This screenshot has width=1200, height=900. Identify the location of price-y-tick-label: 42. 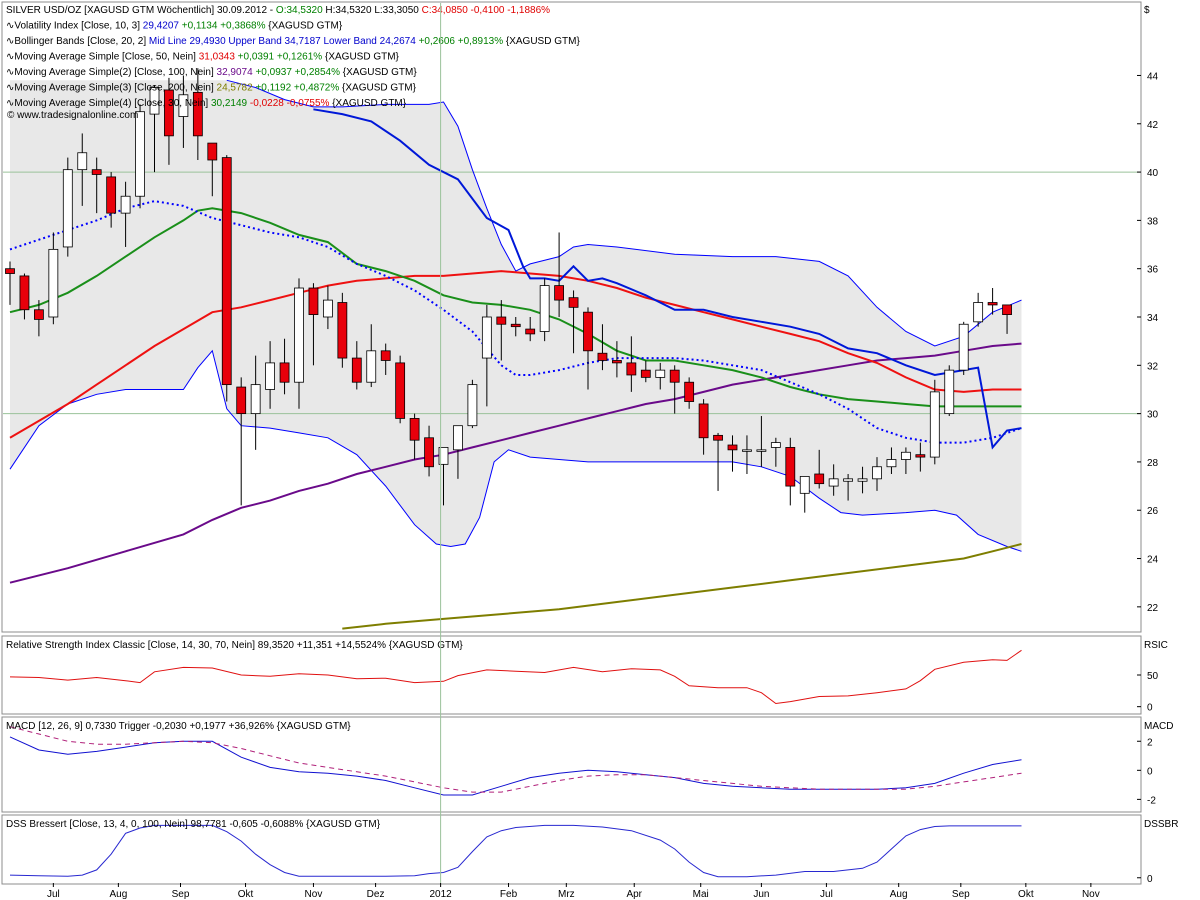
(1153, 125).